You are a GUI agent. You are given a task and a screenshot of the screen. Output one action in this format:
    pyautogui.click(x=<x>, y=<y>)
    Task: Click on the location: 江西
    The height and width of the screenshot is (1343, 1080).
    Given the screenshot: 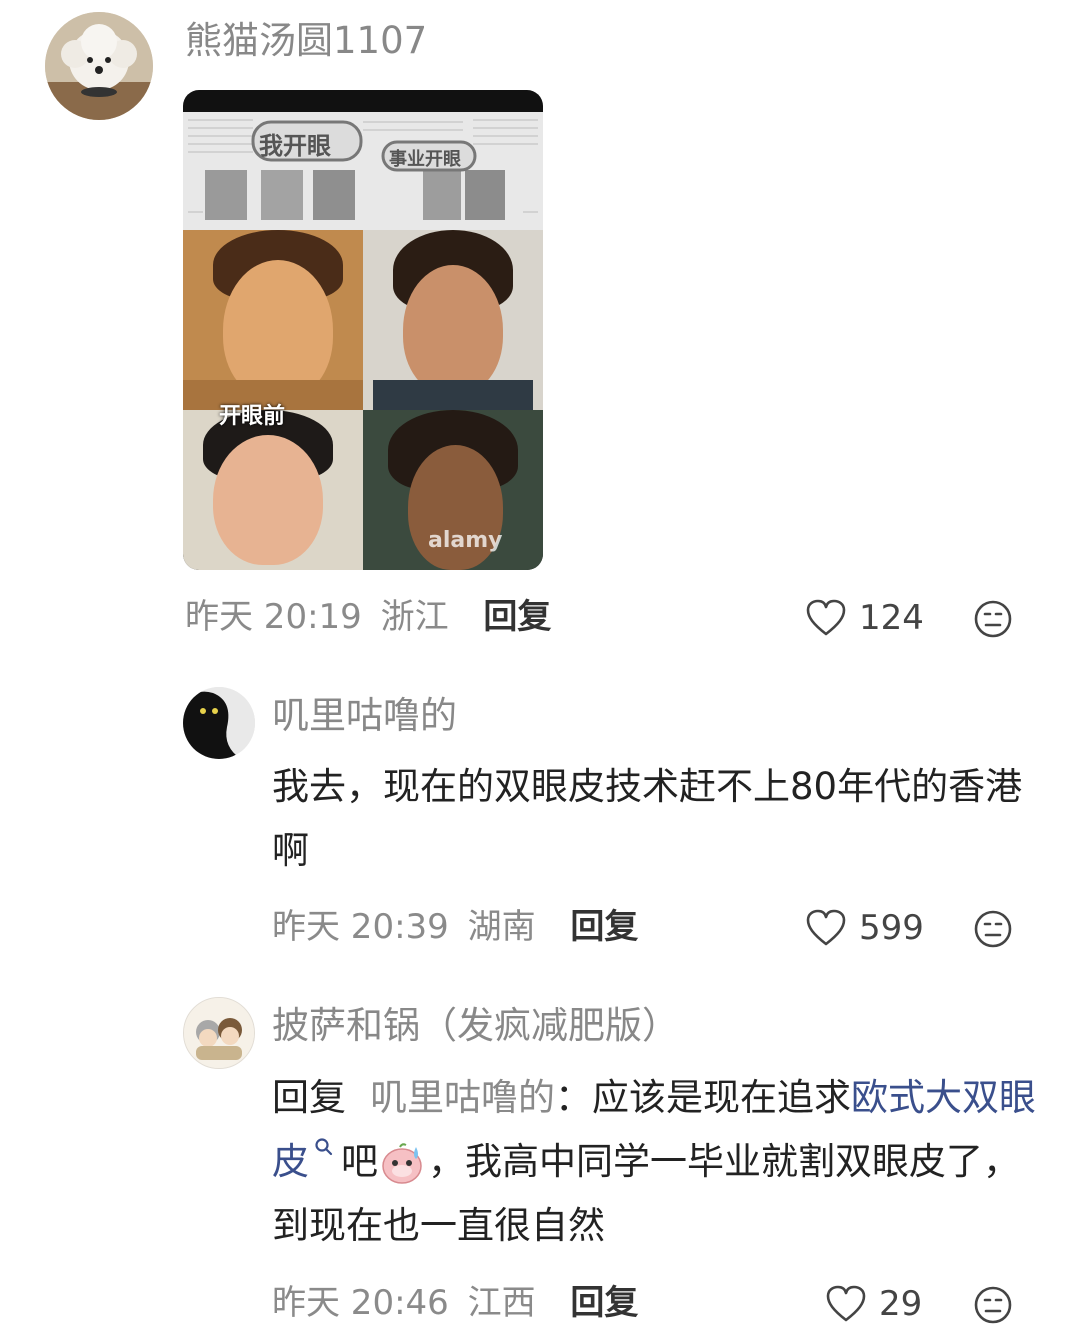 What is the action you would take?
    pyautogui.click(x=501, y=1303)
    